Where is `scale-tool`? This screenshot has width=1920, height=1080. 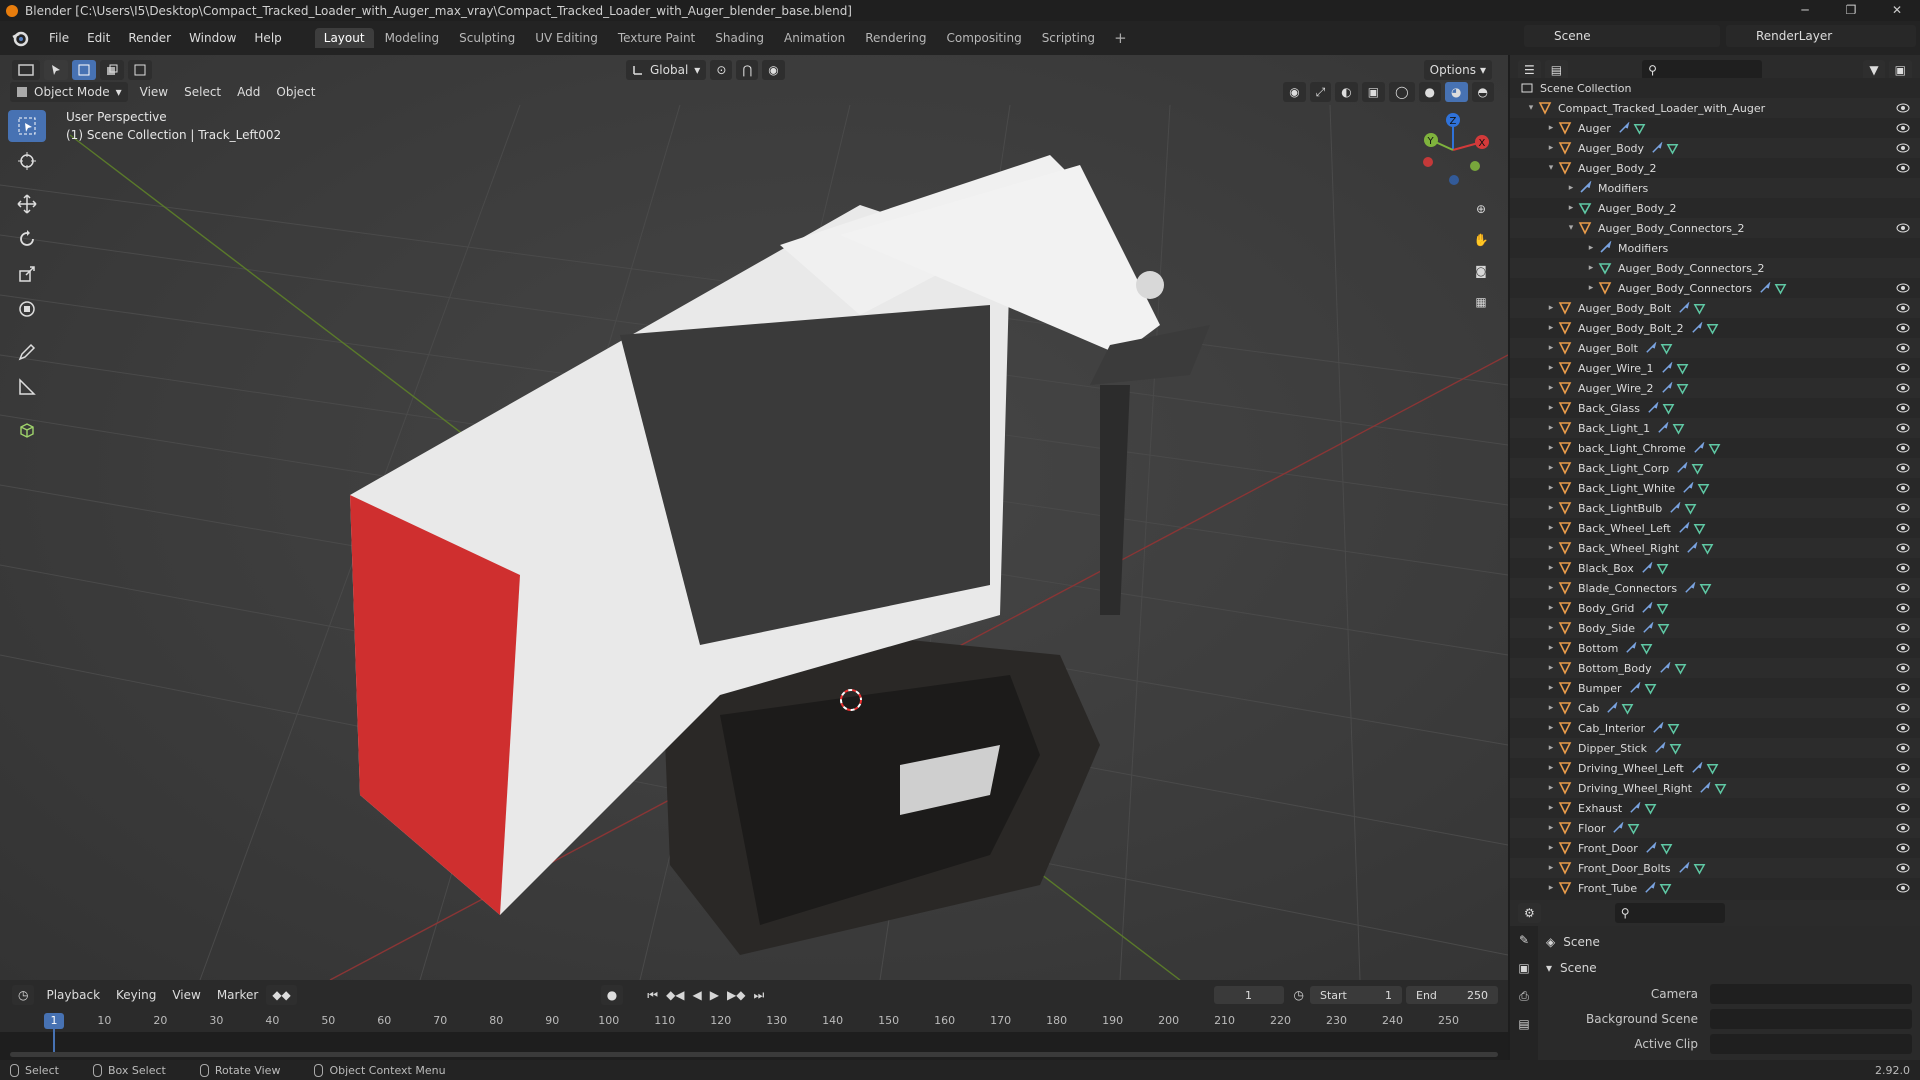 scale-tool is located at coordinates (27, 274).